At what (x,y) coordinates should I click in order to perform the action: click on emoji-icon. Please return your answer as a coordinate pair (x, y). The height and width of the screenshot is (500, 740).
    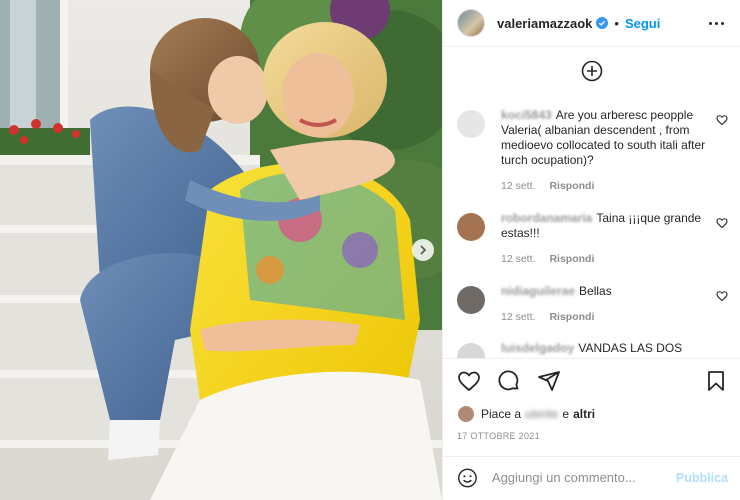
    Looking at the image, I should click on (467, 478).